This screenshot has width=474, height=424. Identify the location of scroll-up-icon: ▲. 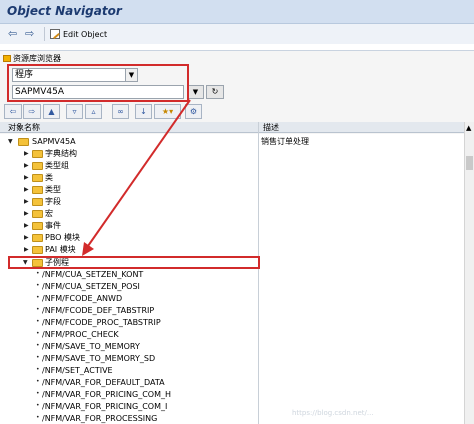
(468, 128).